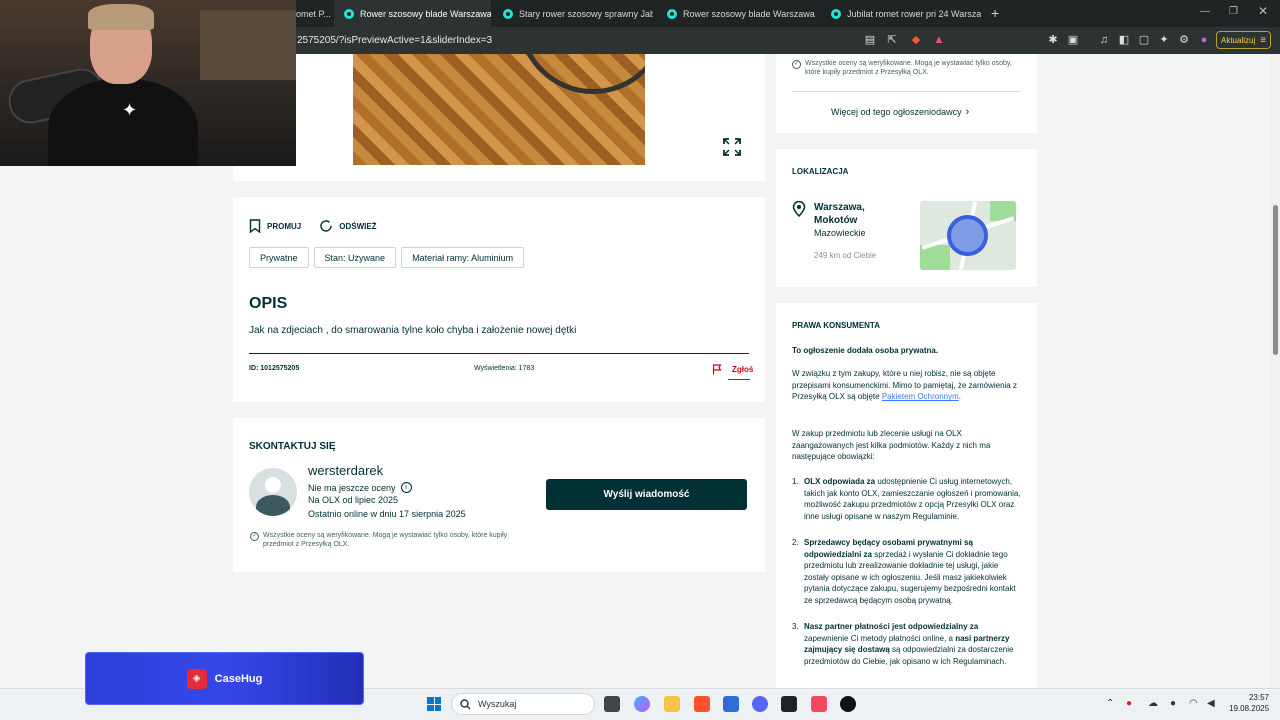 The height and width of the screenshot is (720, 1280). What do you see at coordinates (1153, 703) in the screenshot?
I see `onedrive-icon: ☁` at bounding box center [1153, 703].